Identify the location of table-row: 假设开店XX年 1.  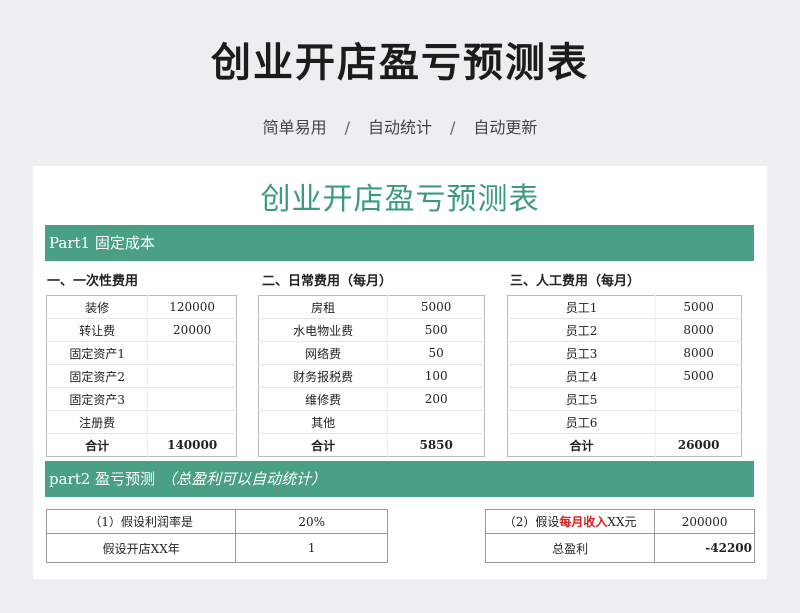
(216, 548).